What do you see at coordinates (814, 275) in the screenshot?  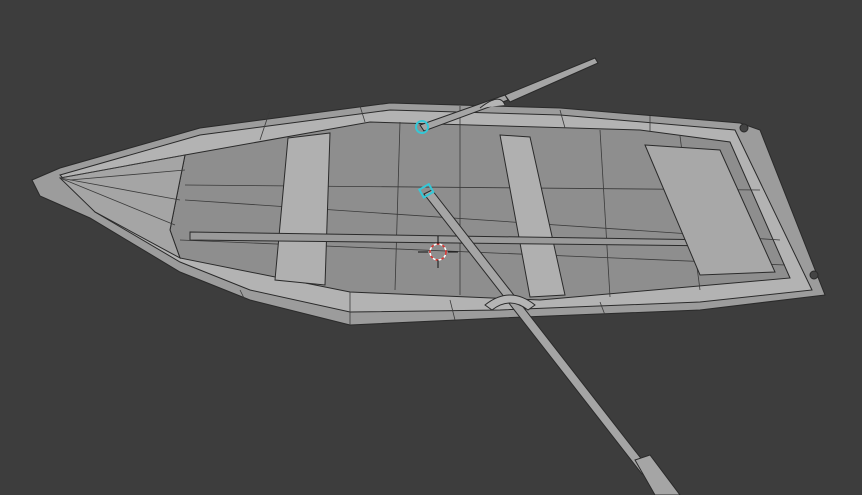 I see `cleat-stern-bottom` at bounding box center [814, 275].